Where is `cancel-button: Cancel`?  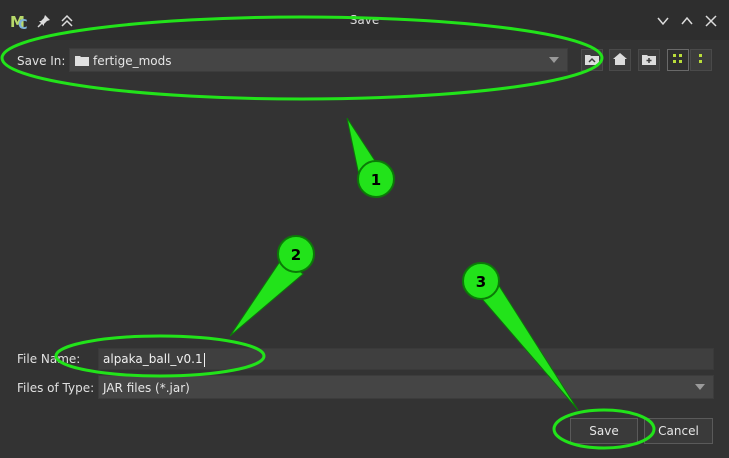
cancel-button: Cancel is located at coordinates (678, 431).